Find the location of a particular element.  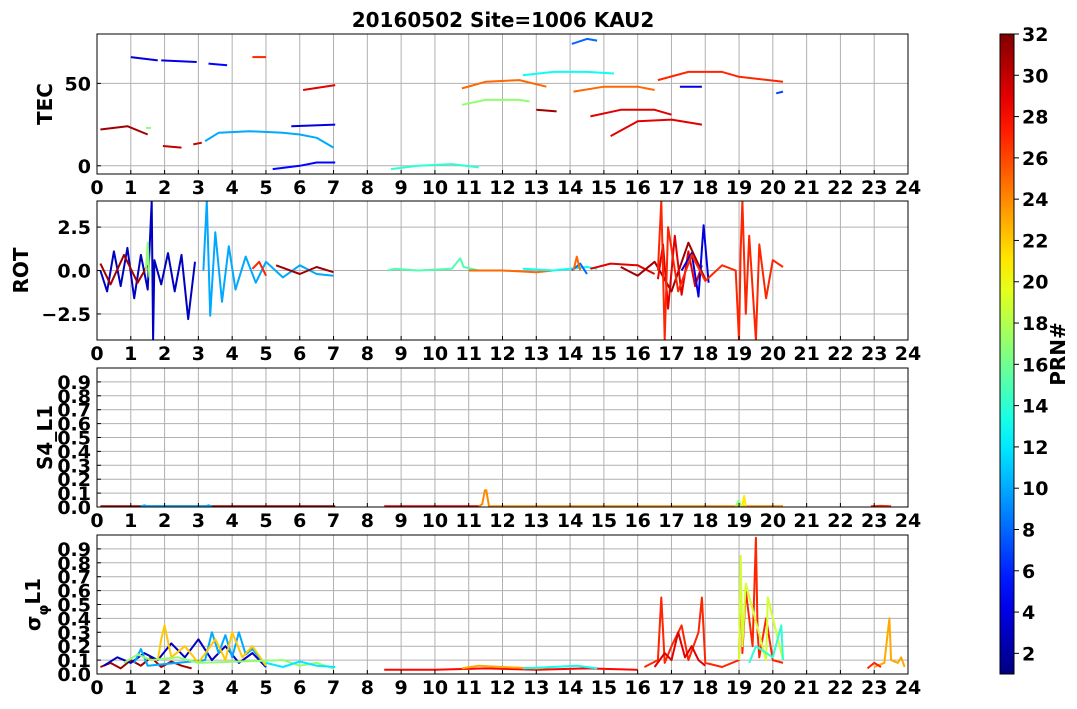

colorbar-tick-label: 28 is located at coordinates (1035, 118).